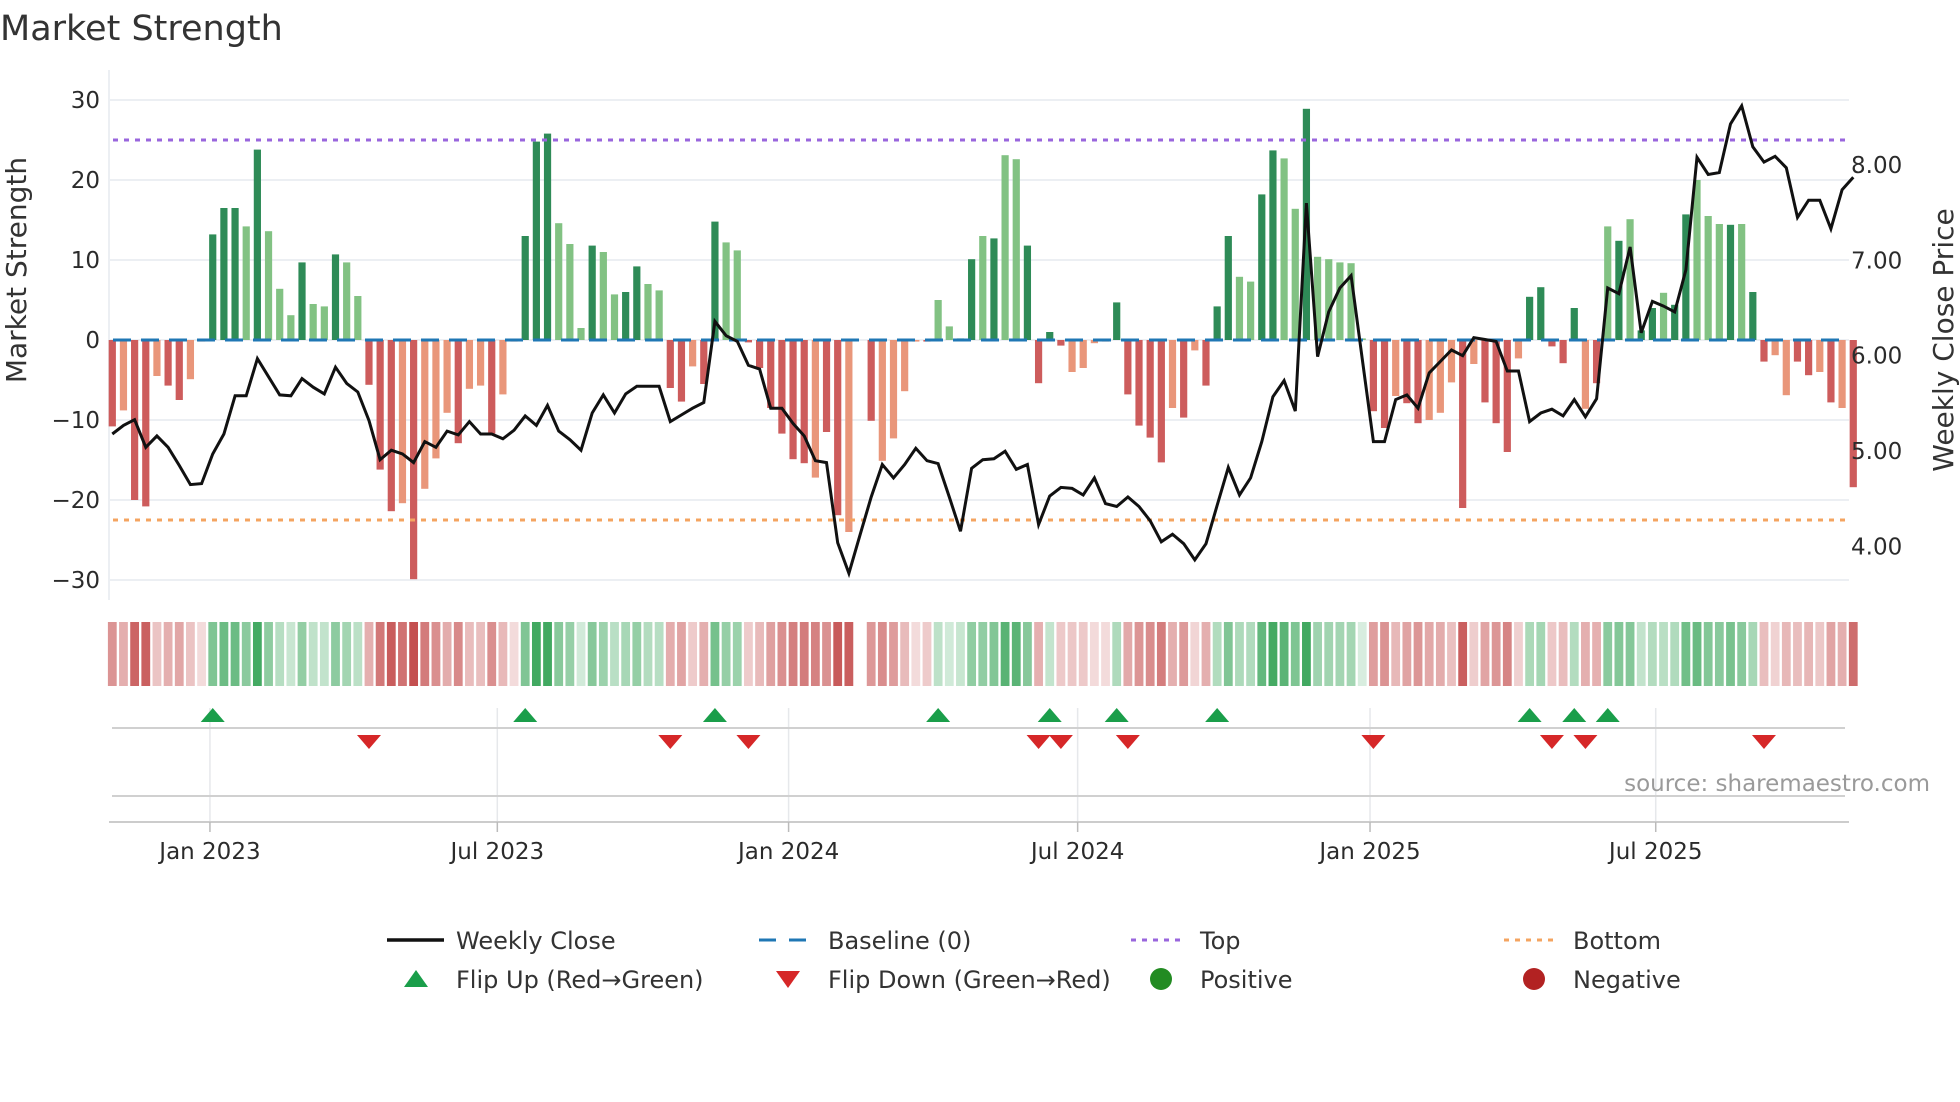 Image resolution: width=1960 pixels, height=1102 pixels. I want to click on left-axis-ticks: 30 20 10 0 −10 −20 −30, so click(75, 341).